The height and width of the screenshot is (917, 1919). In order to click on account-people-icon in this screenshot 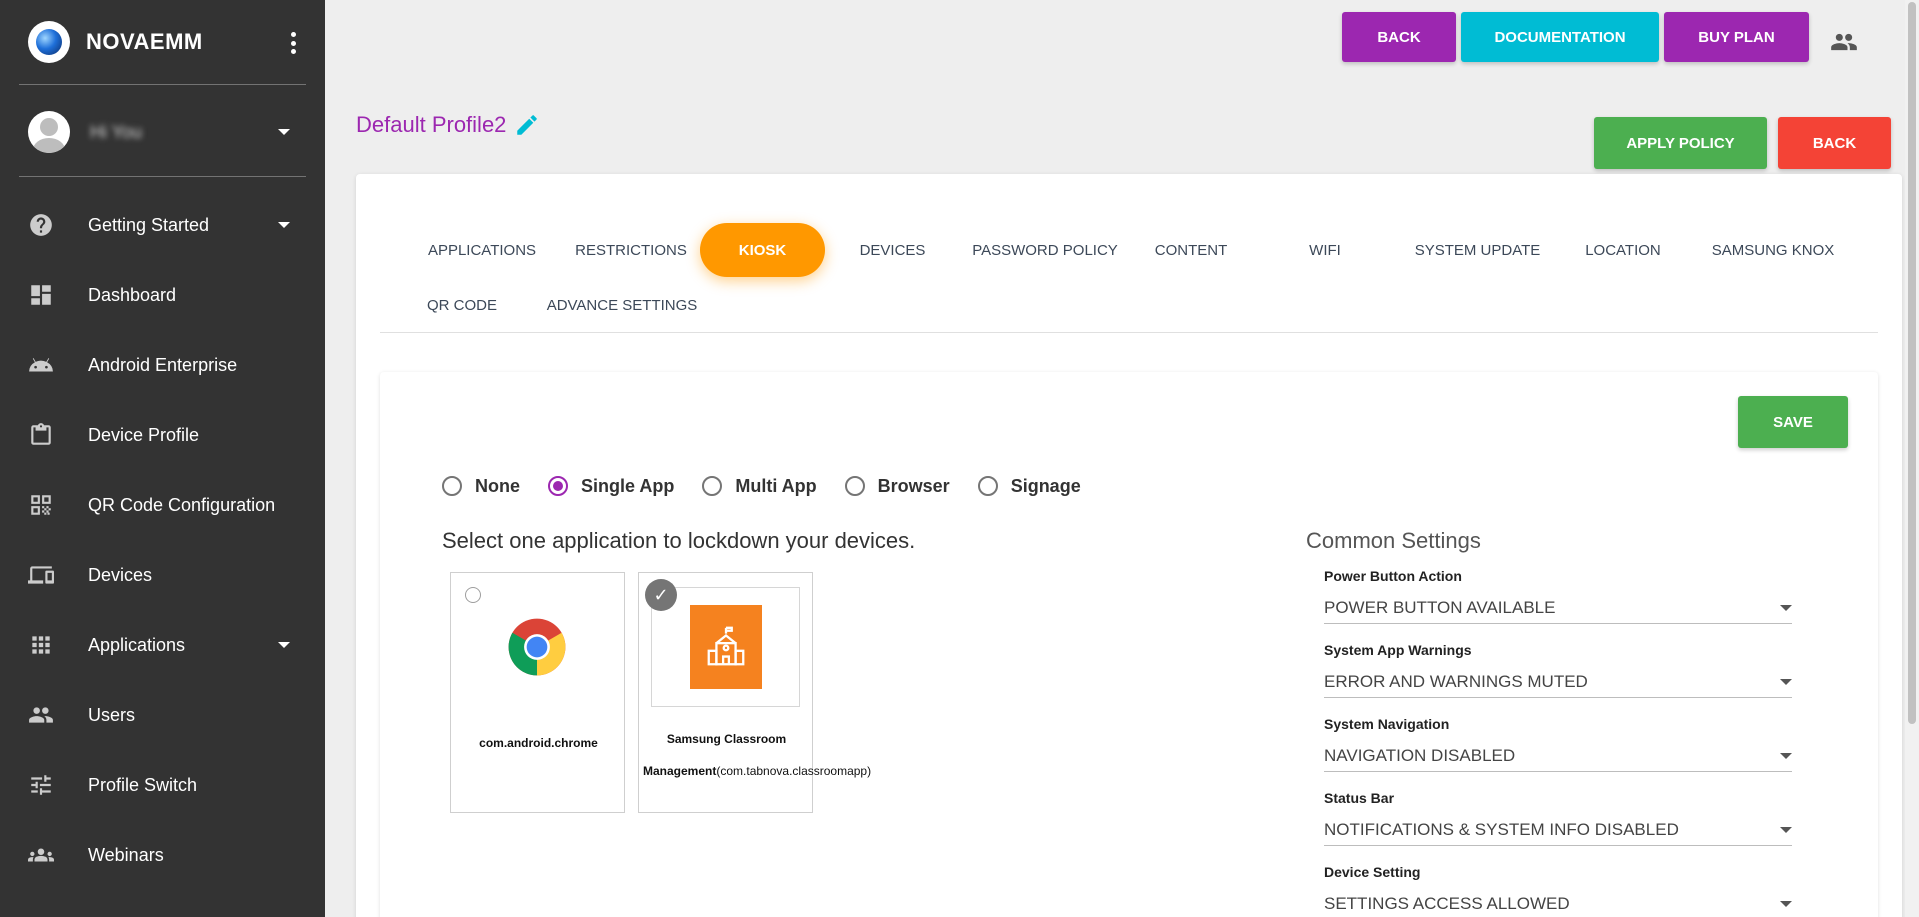, I will do `click(1844, 42)`.